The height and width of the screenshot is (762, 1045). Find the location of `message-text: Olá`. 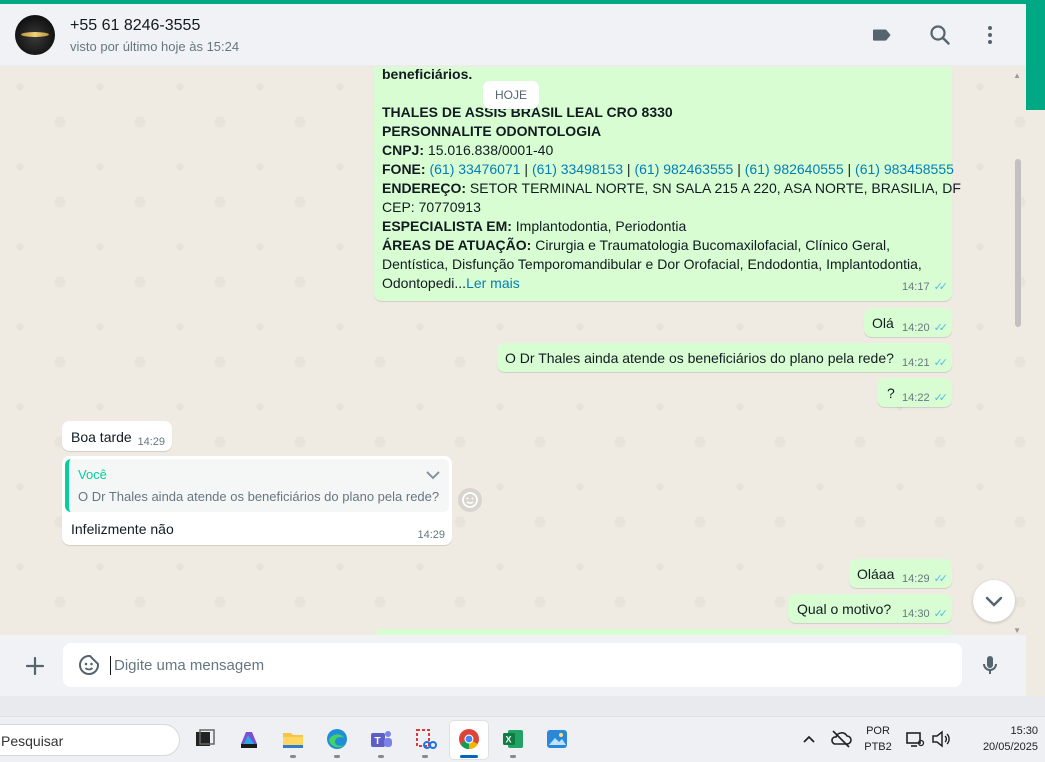

message-text: Olá is located at coordinates (883, 323).